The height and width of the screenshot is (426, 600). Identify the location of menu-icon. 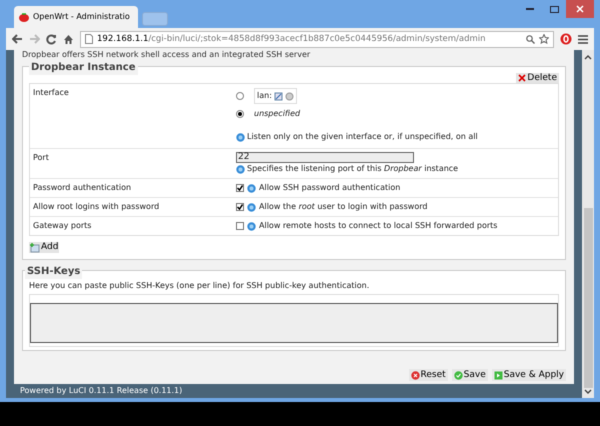
(583, 39).